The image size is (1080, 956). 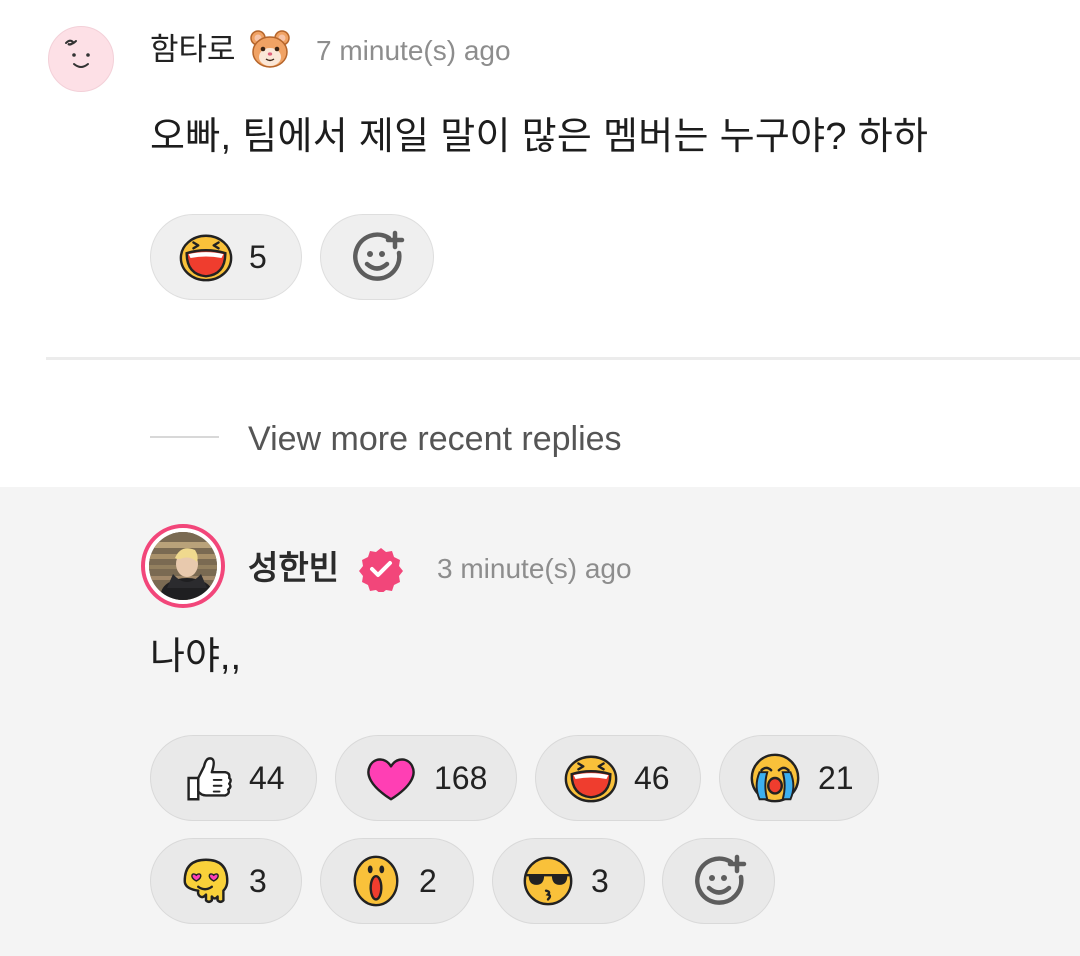 I want to click on comment-text: 오빠, 팀에서 제일 말이 많은 멤버는 누구야? 하하, so click(x=539, y=137).